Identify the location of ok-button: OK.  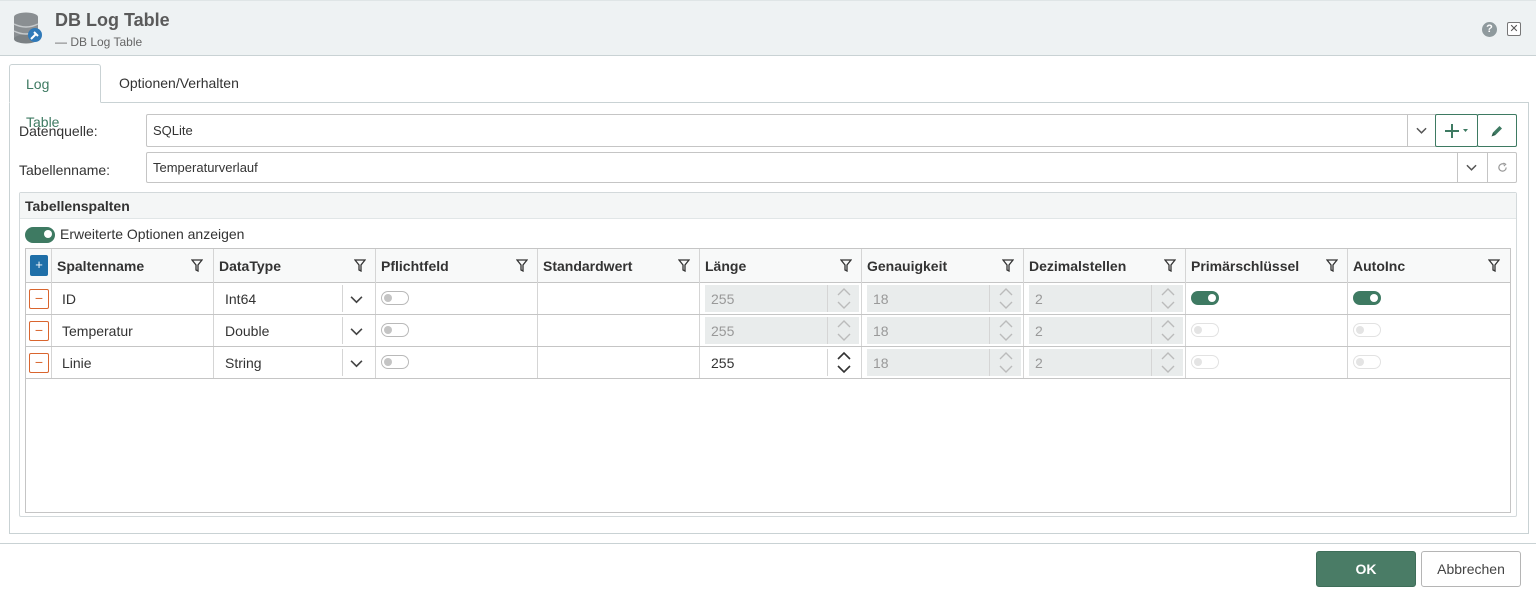
(1366, 569).